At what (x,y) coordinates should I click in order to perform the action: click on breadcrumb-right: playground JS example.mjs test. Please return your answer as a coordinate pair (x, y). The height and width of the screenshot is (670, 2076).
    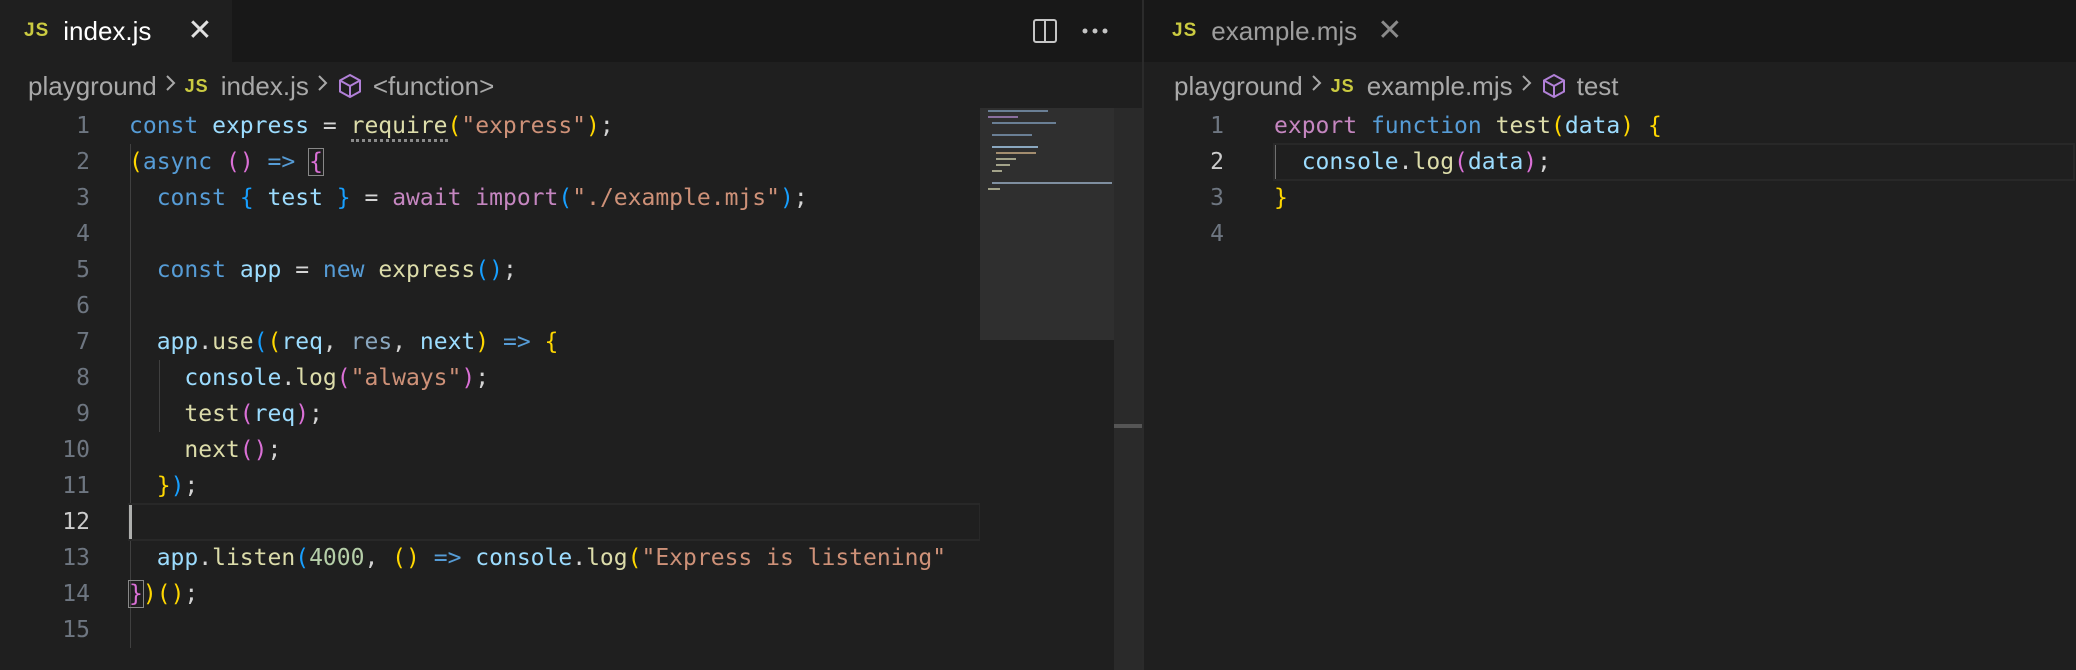
    Looking at the image, I should click on (1396, 86).